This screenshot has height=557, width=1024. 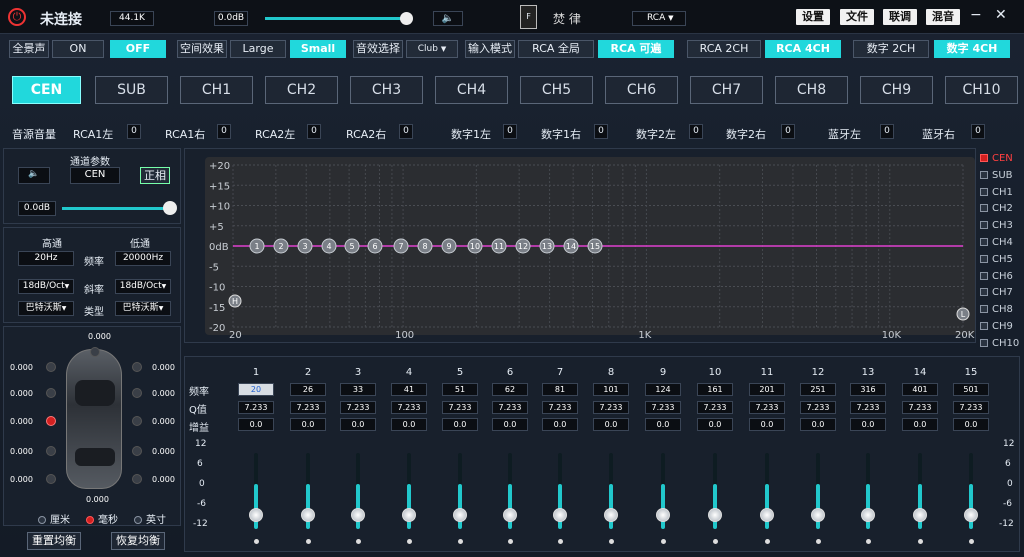 I want to click on digital-4ch-button: 数字 4CH, so click(x=972, y=49).